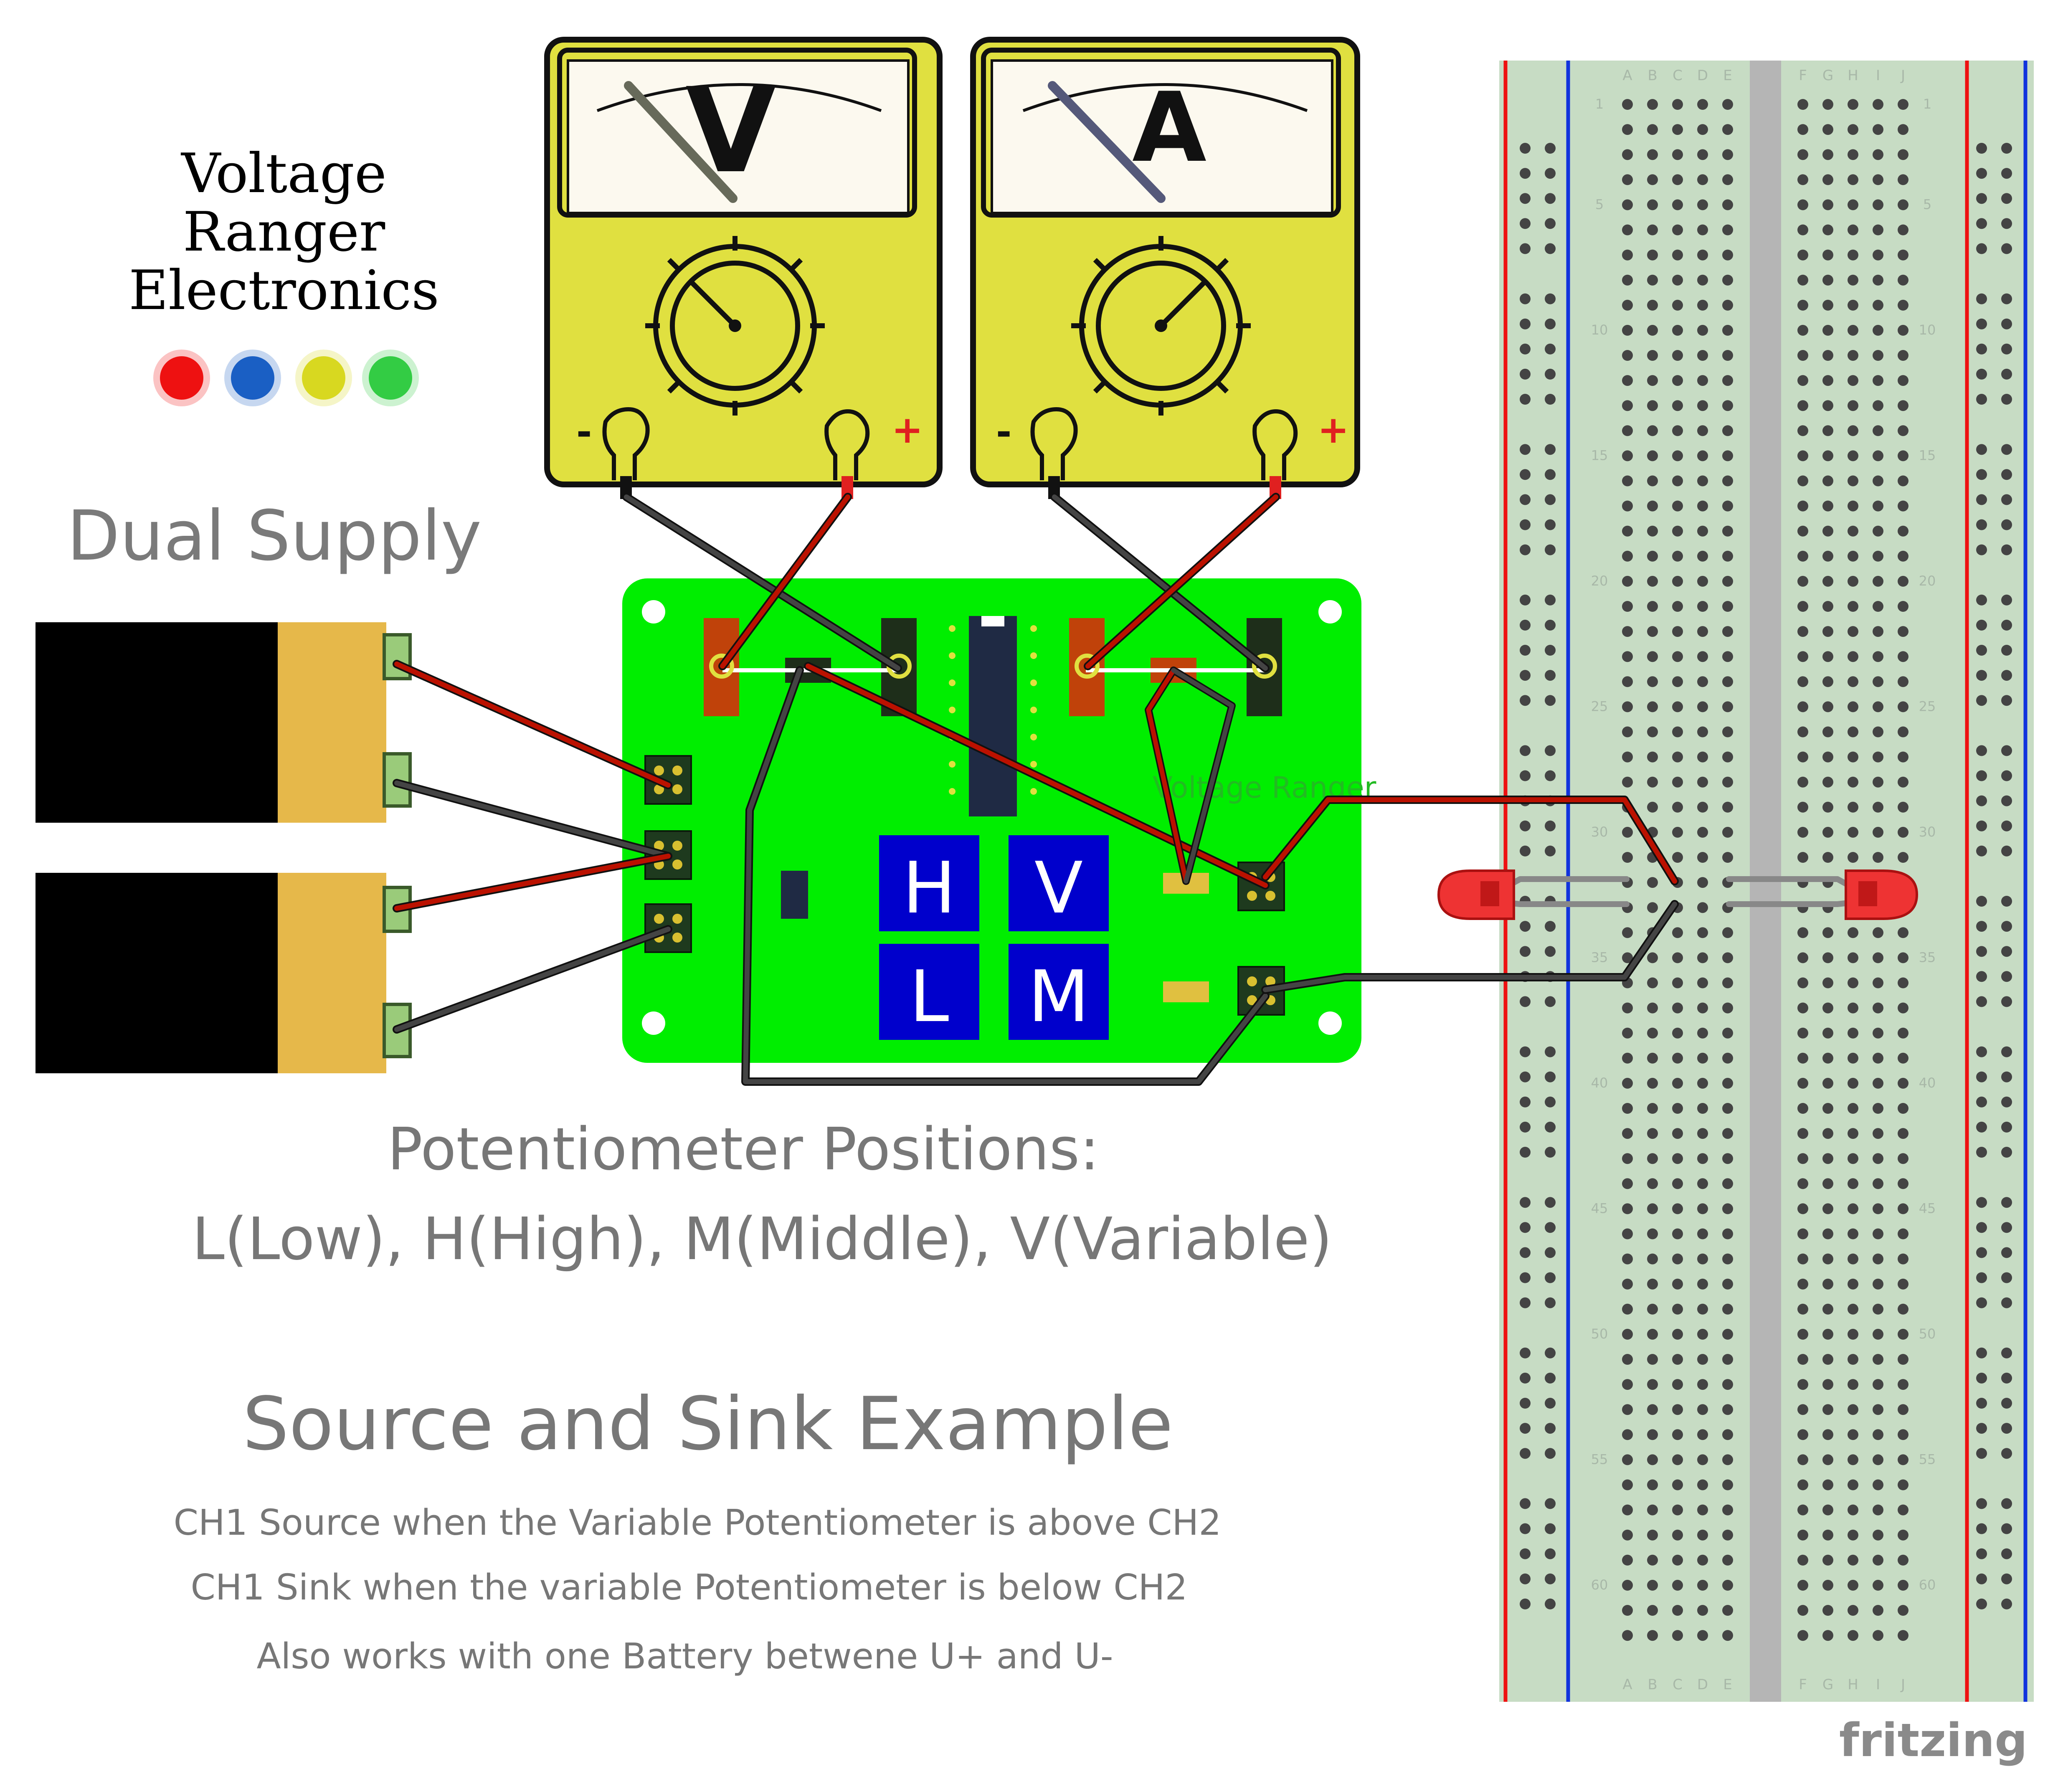 Image resolution: width=2058 pixels, height=1792 pixels. What do you see at coordinates (929, 883) in the screenshot?
I see `pot-button-h: H` at bounding box center [929, 883].